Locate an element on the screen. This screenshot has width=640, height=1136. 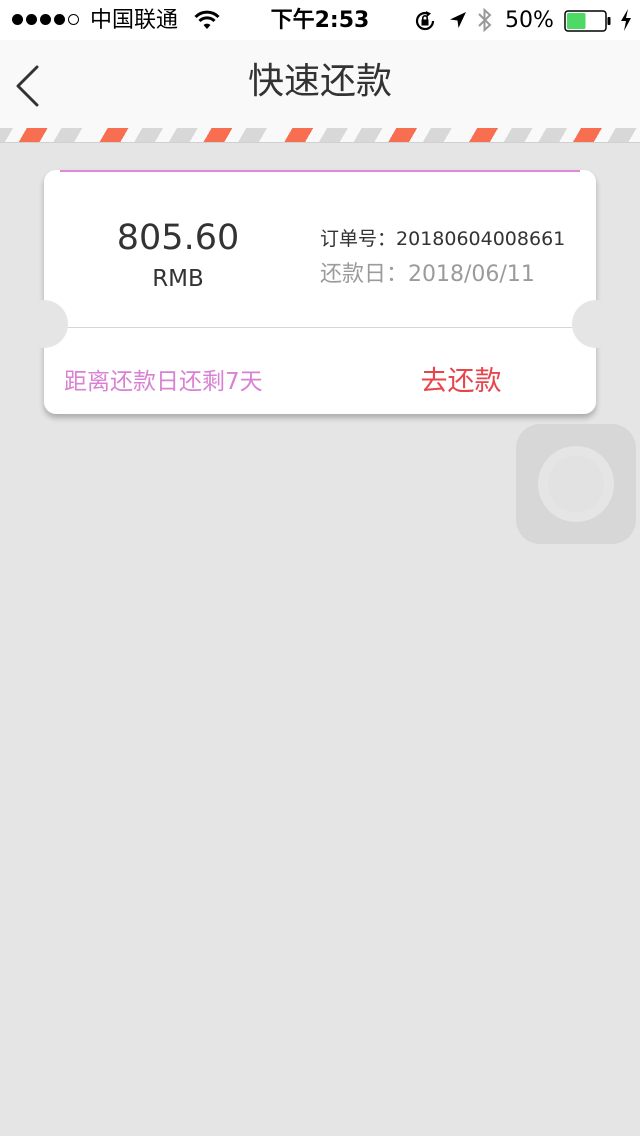
order-number-row: 订单号：20180604008661 is located at coordinates (442, 239).